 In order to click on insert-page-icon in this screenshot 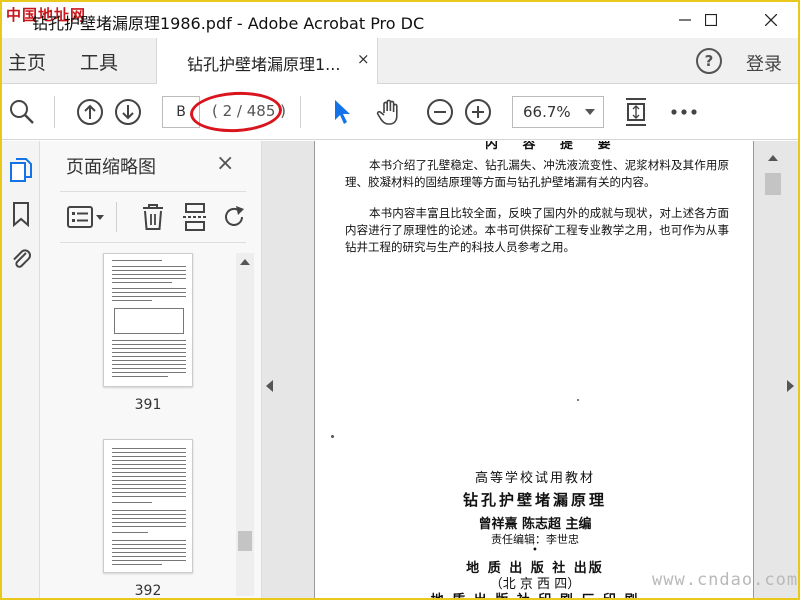, I will do `click(195, 217)`.